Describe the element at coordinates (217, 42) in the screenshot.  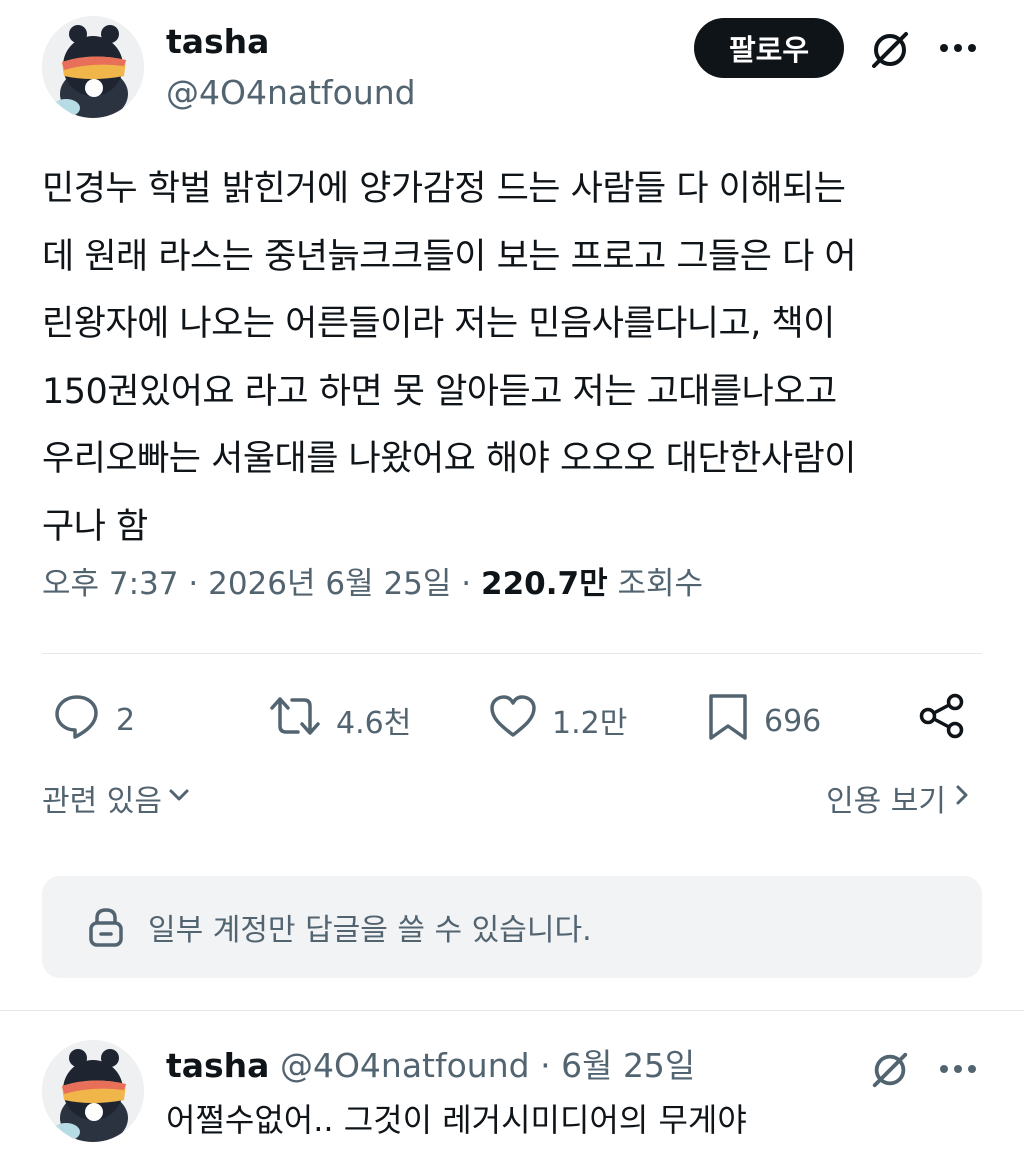
I see `author-name: tasha` at that location.